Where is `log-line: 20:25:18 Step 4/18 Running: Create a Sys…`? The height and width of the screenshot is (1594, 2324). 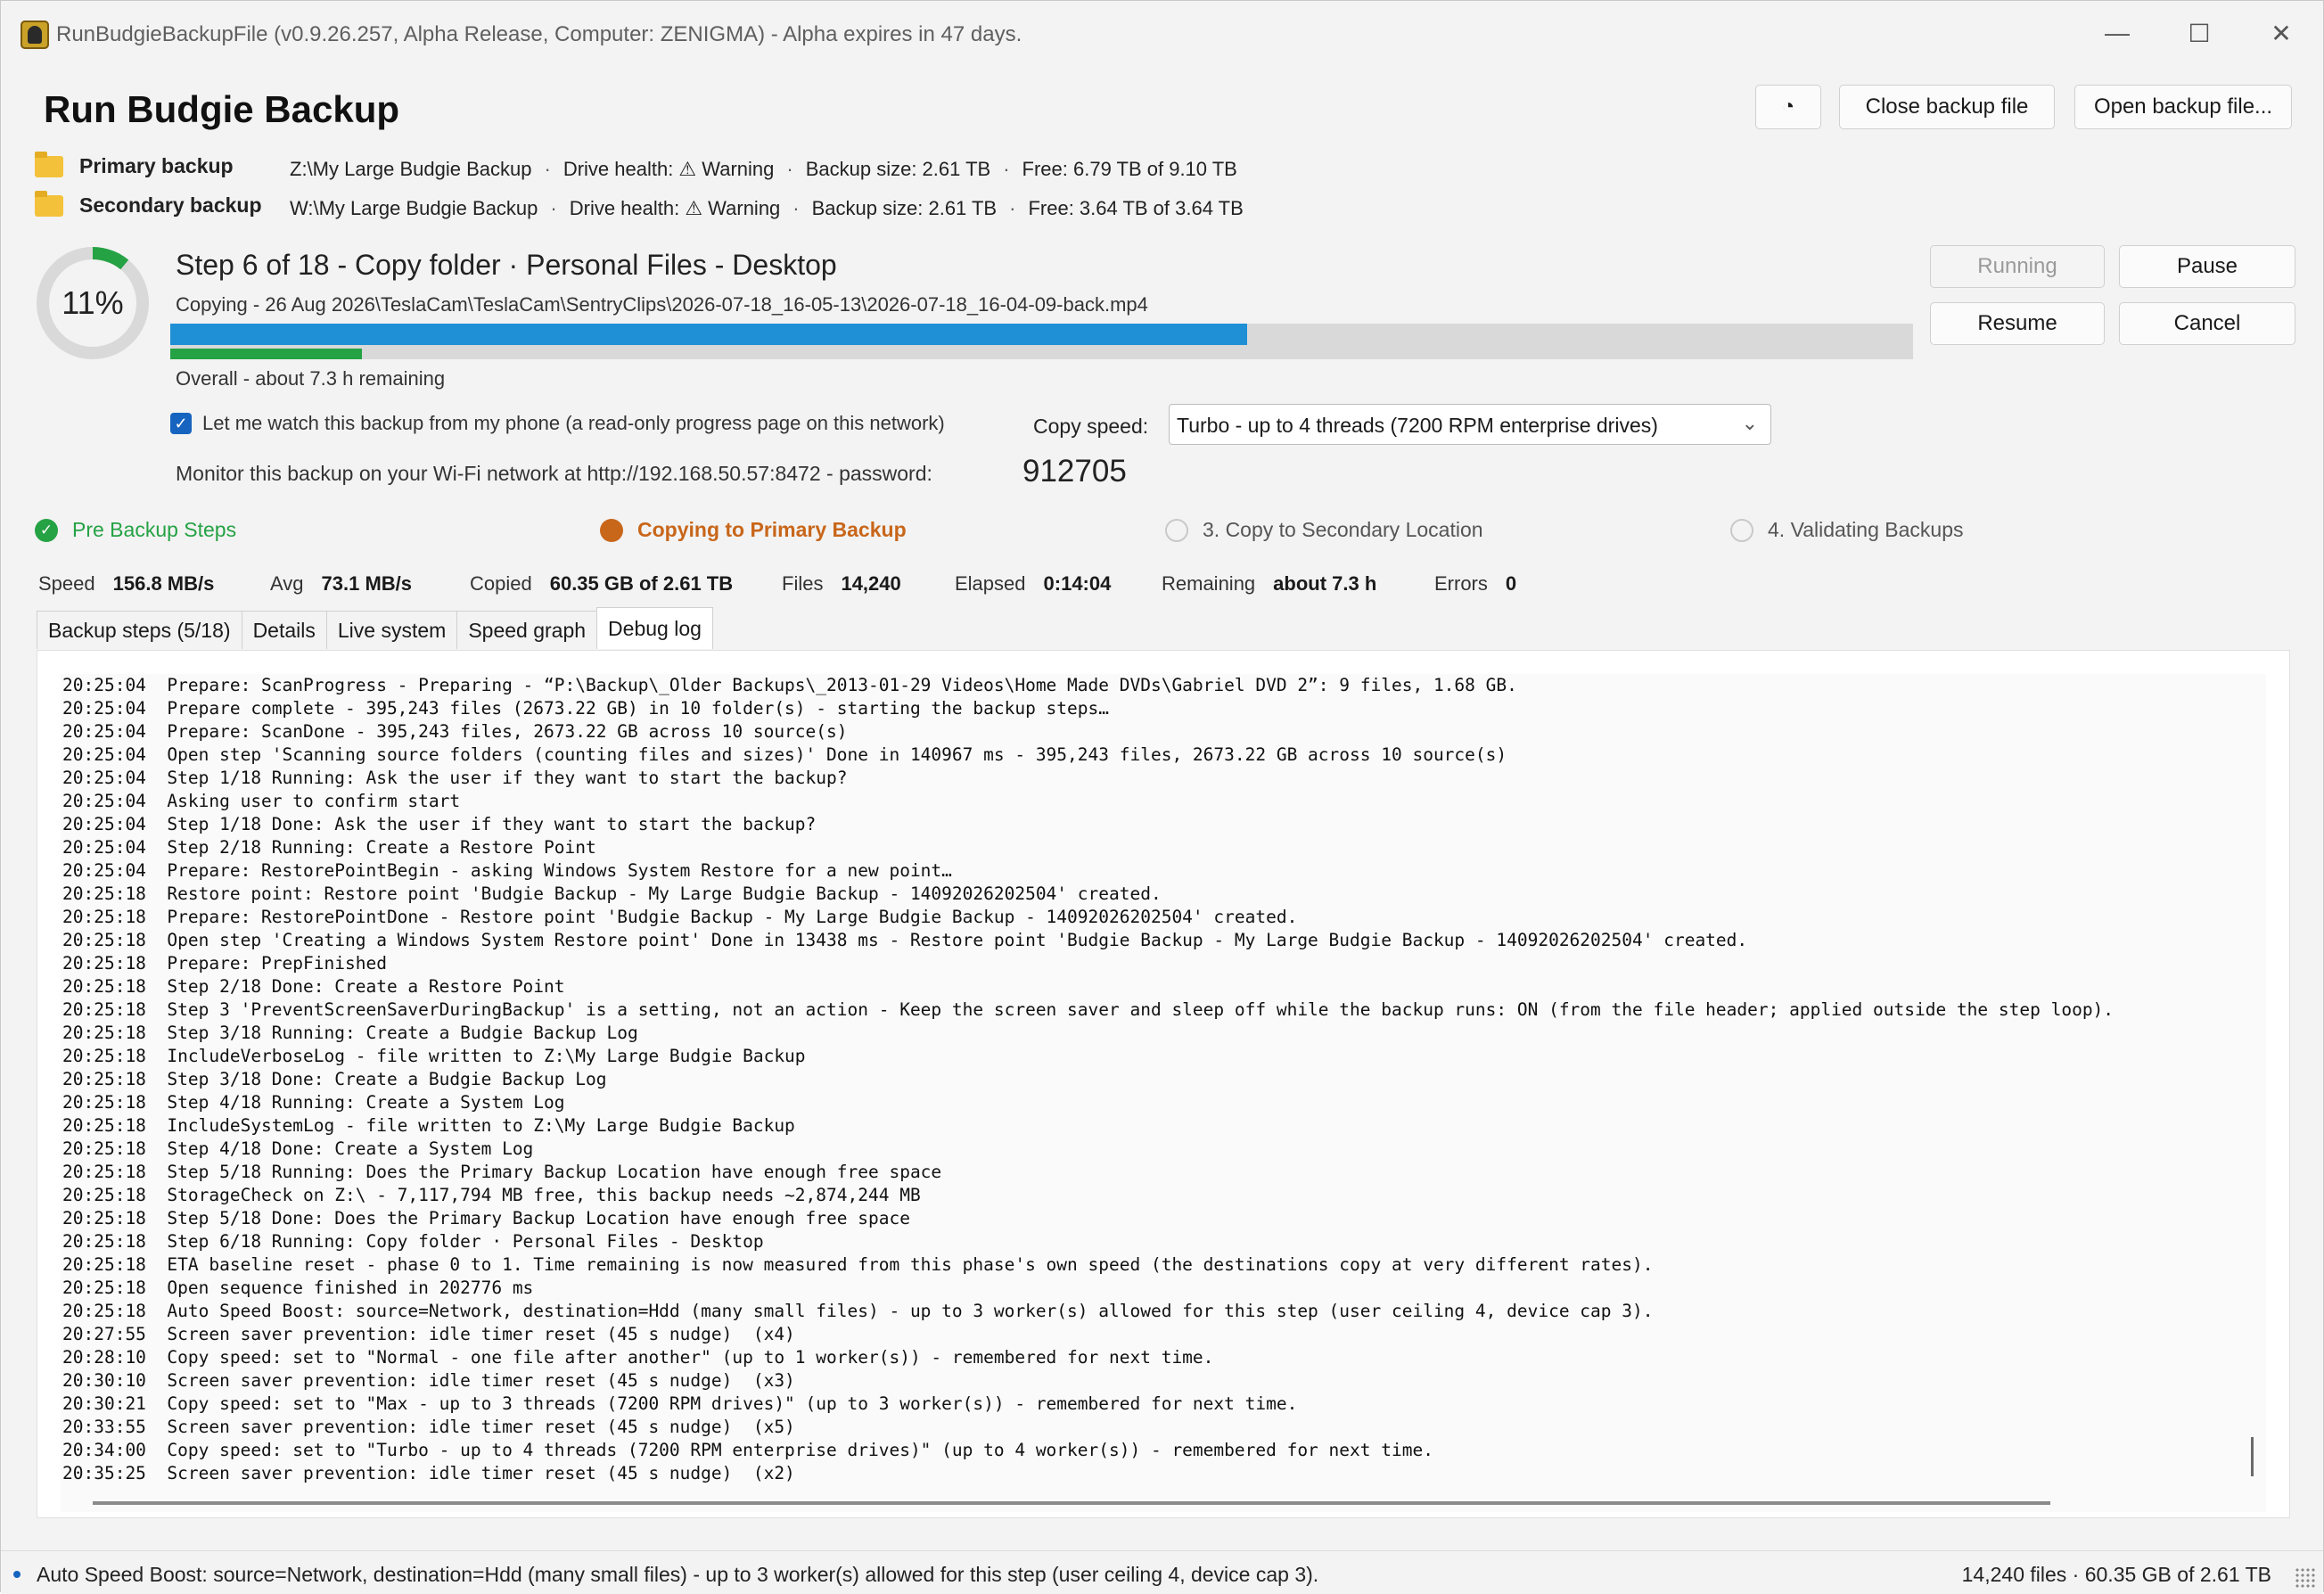 log-line: 20:25:18 Step 4/18 Running: Create a Sys… is located at coordinates (313, 1103).